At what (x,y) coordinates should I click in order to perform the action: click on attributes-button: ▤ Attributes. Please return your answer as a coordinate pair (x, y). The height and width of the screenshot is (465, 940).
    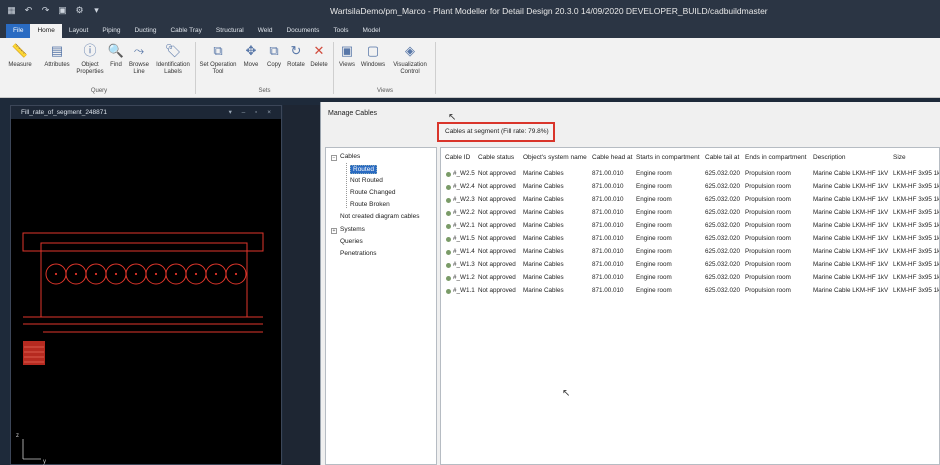
    Looking at the image, I should click on (57, 55).